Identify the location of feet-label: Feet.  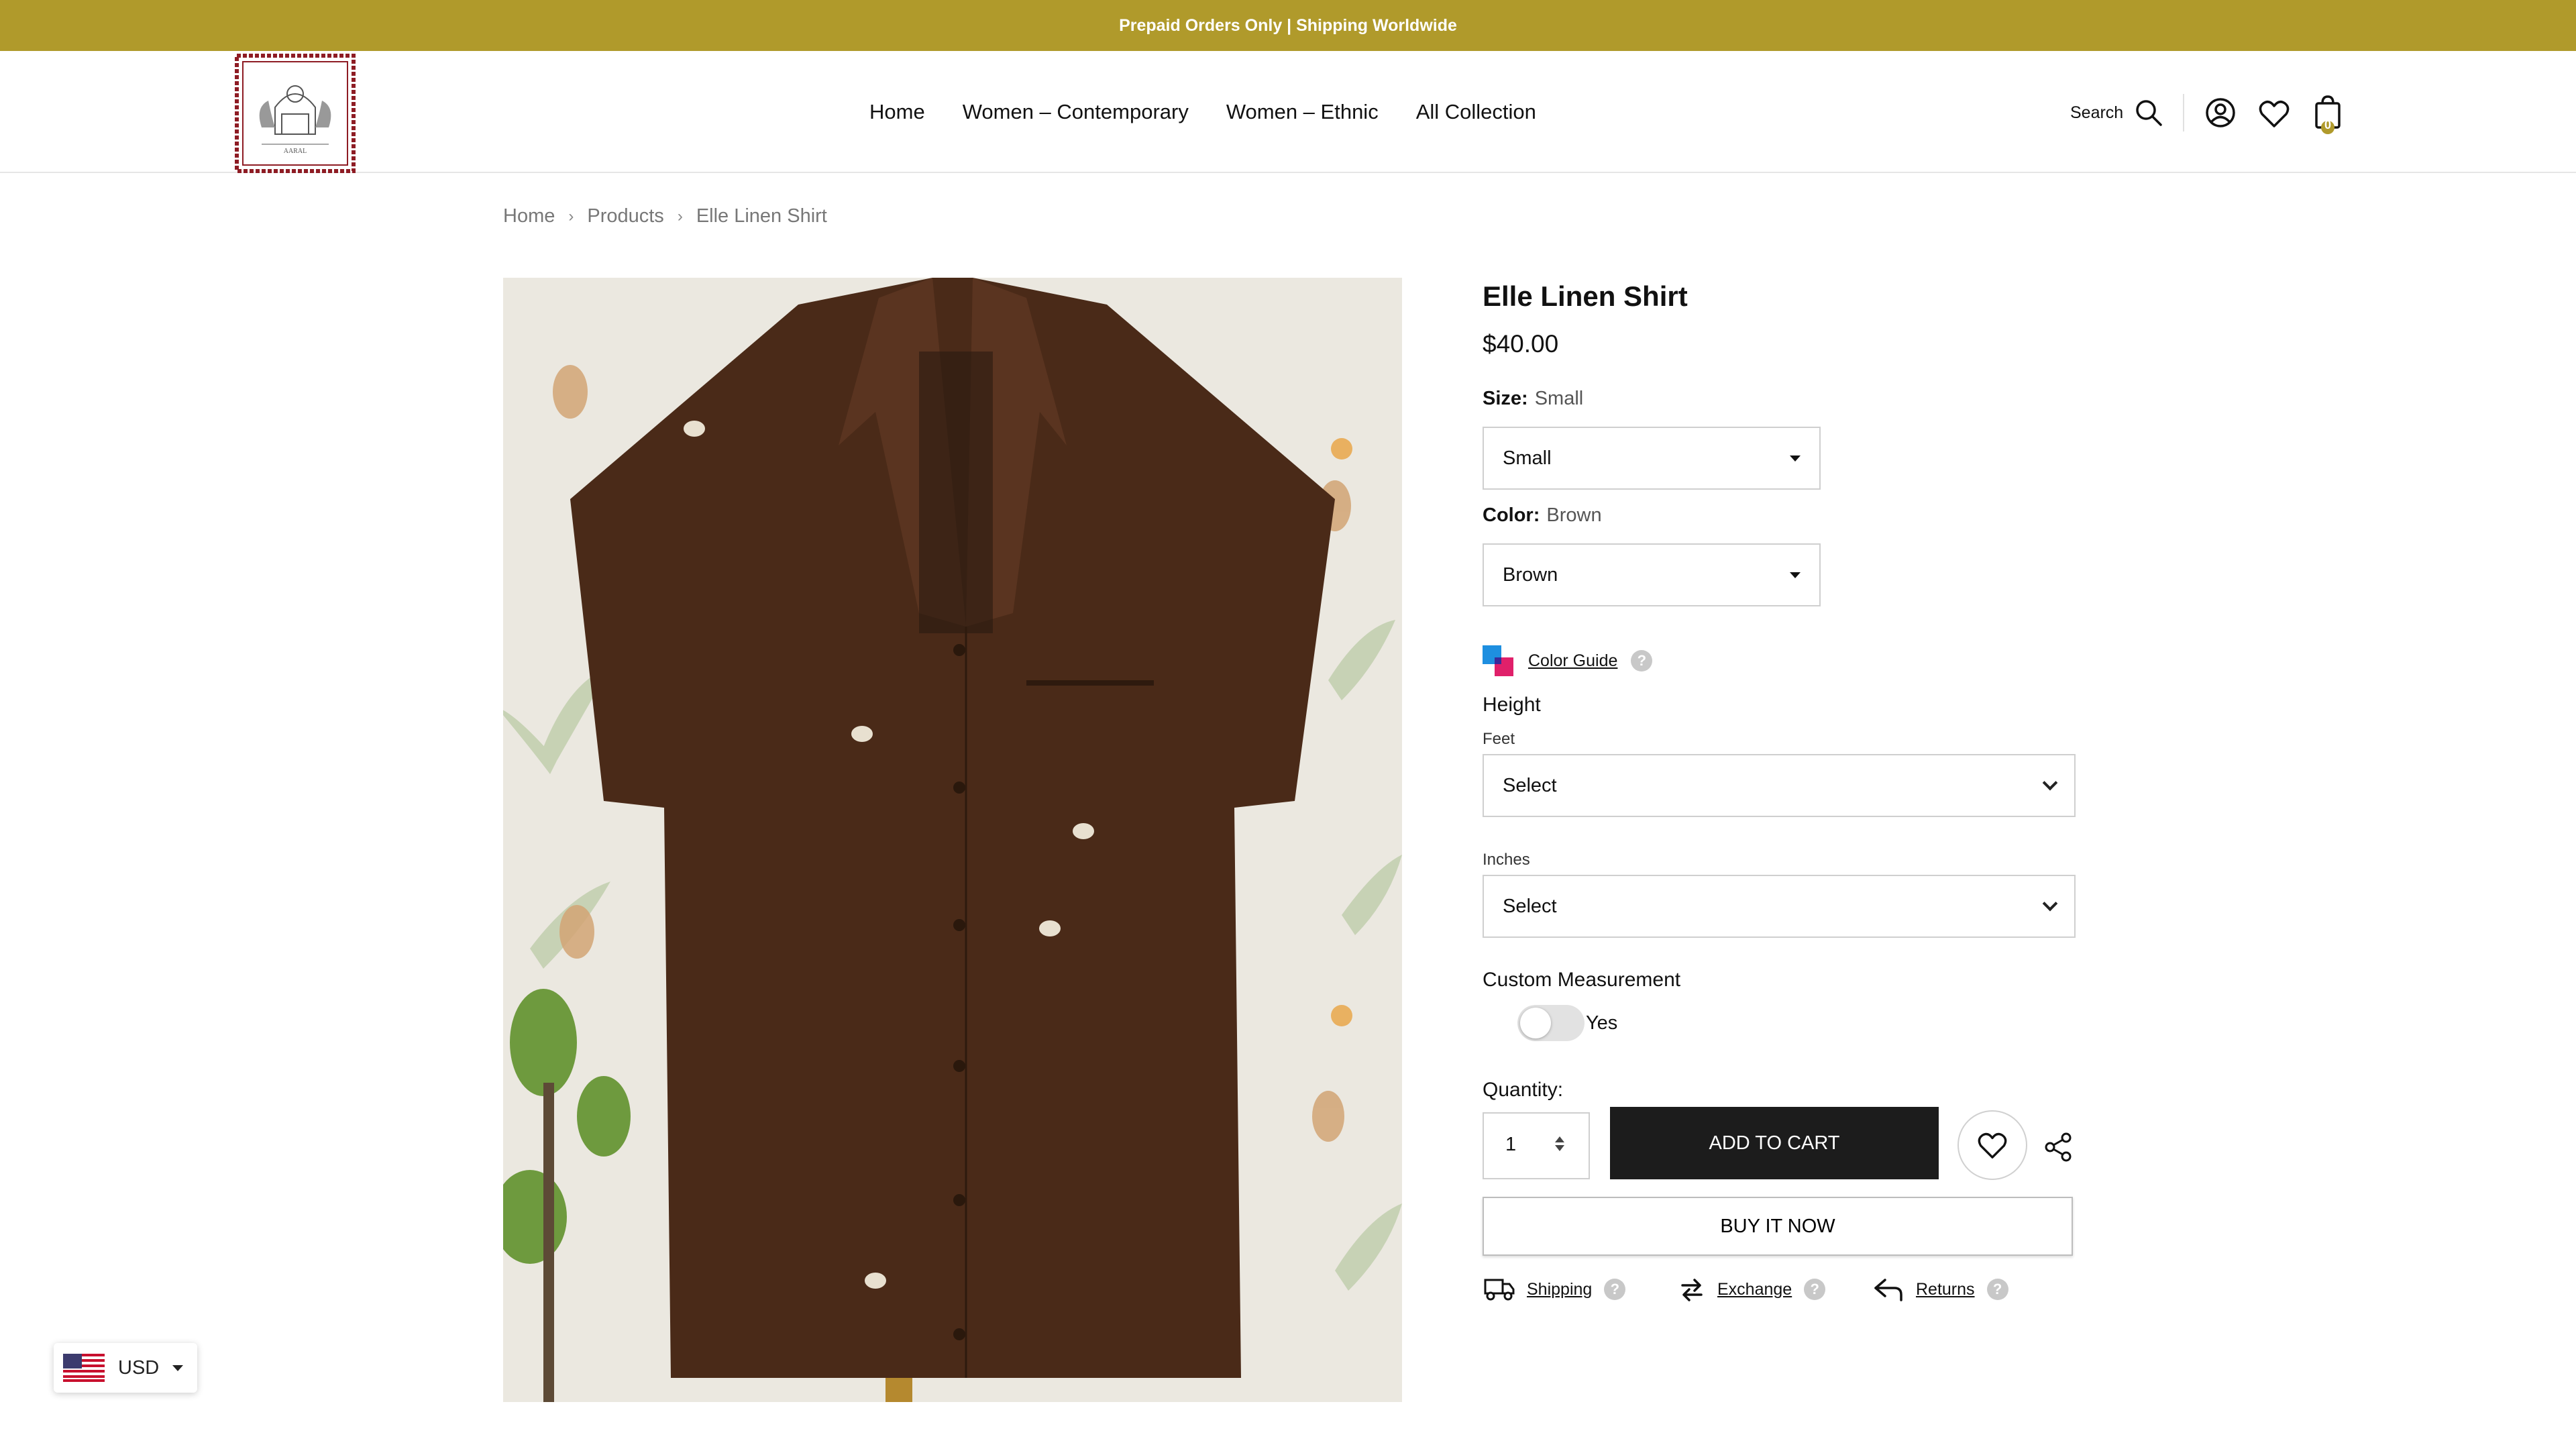
(1499, 739).